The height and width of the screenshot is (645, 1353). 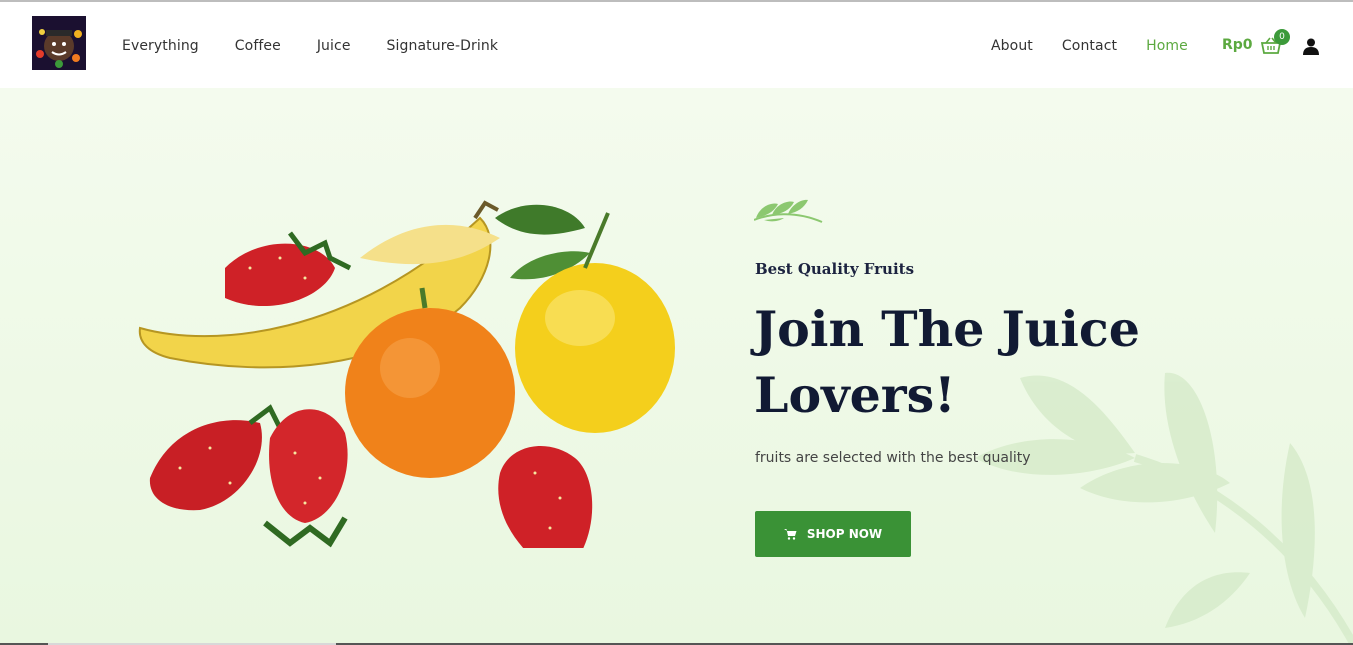 What do you see at coordinates (1167, 46) in the screenshot?
I see `nav-link-home: Home` at bounding box center [1167, 46].